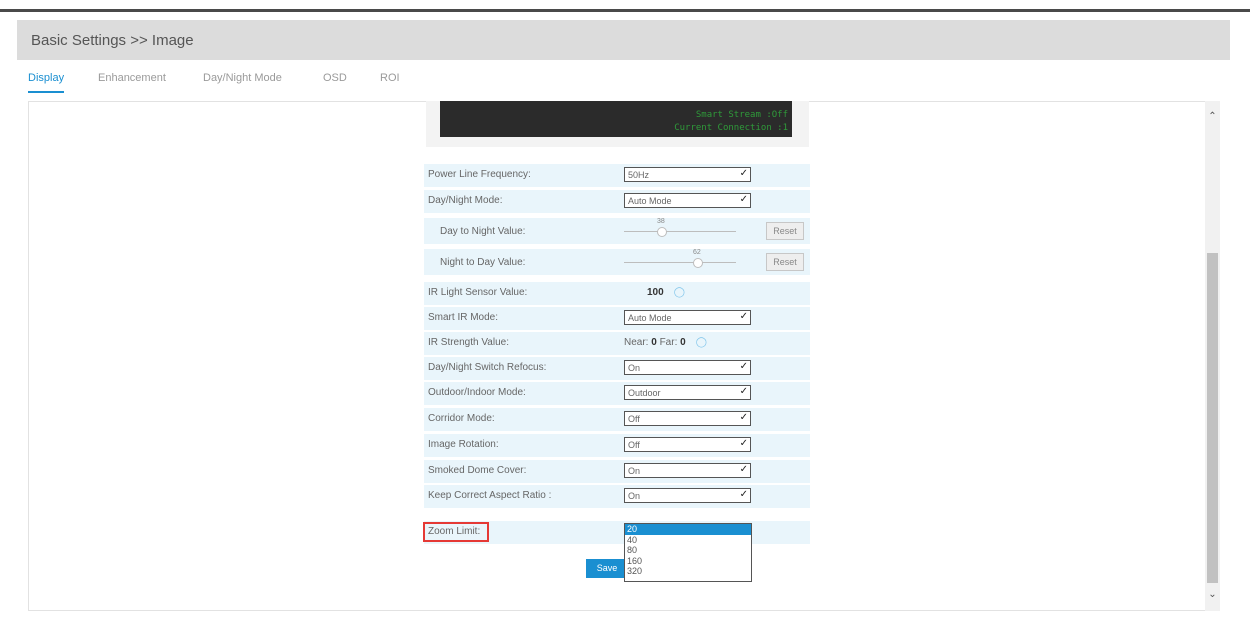 This screenshot has height=622, width=1250. Describe the element at coordinates (617, 471) in the screenshot. I see `row-smoked-dome: Smoked Dome Cover: On ✓` at that location.